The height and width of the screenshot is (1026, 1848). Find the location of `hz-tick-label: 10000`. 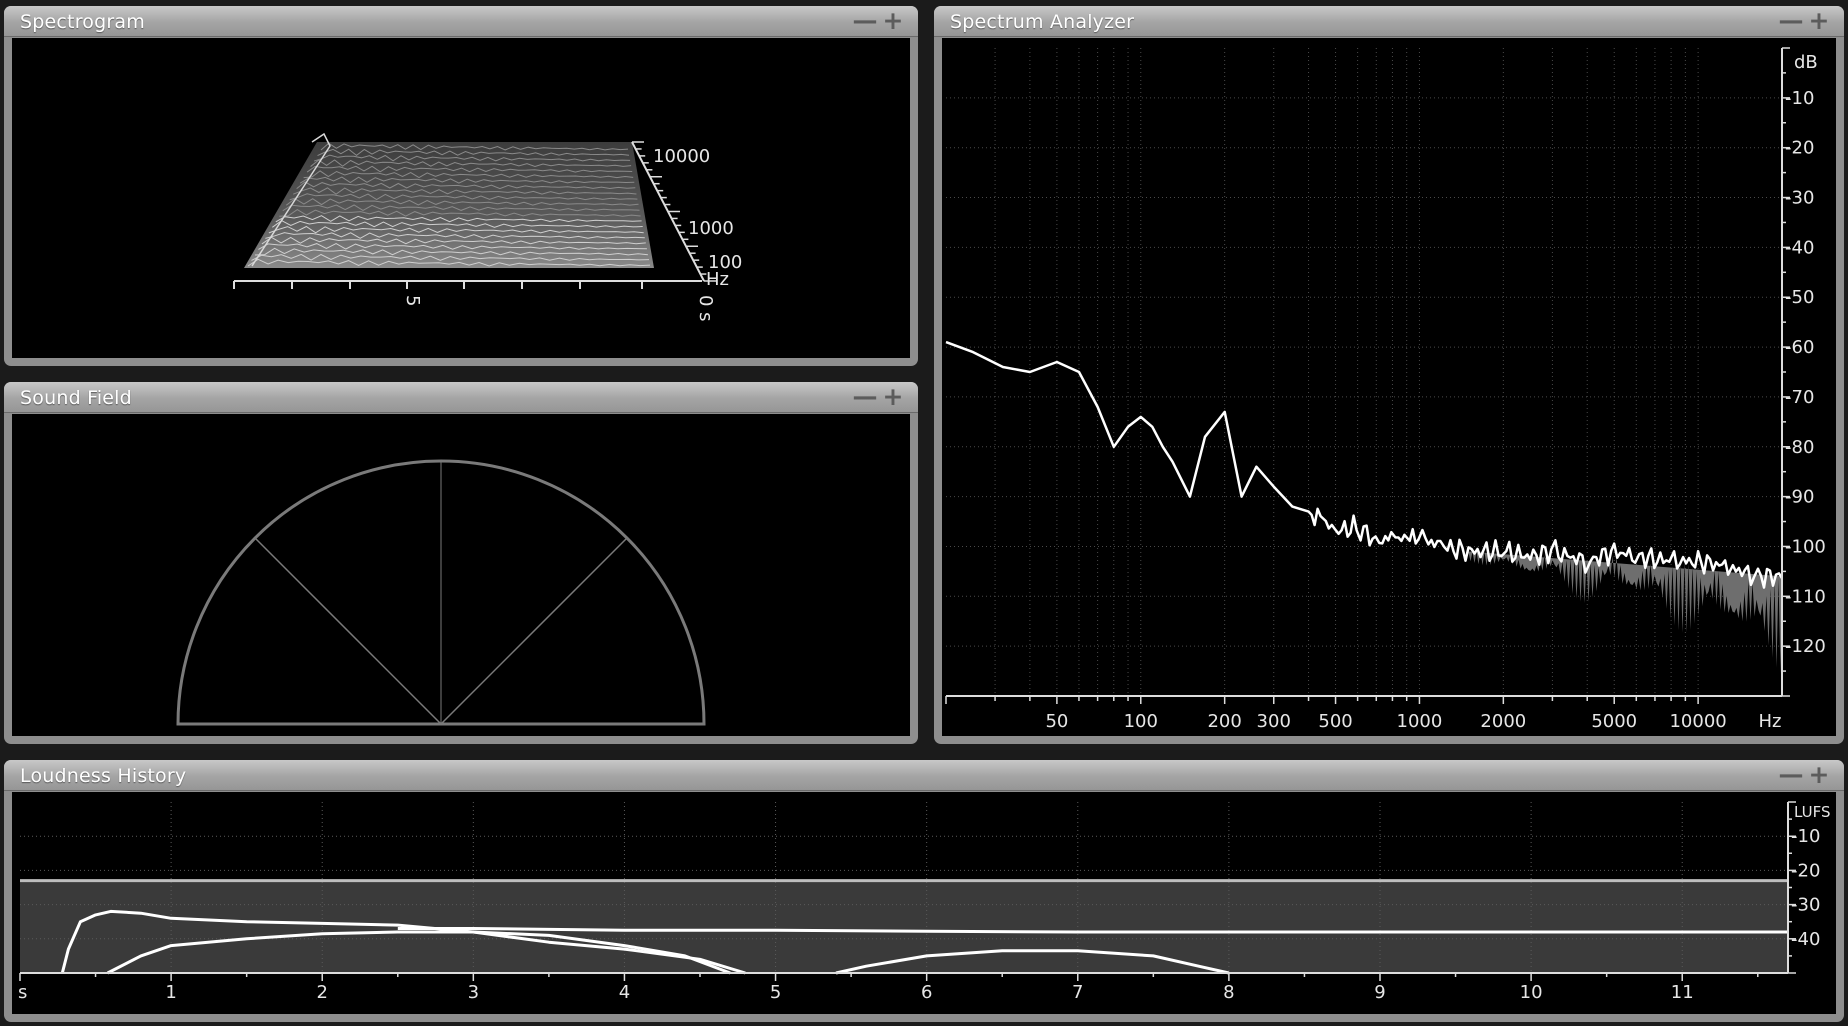

hz-tick-label: 10000 is located at coordinates (1697, 721).